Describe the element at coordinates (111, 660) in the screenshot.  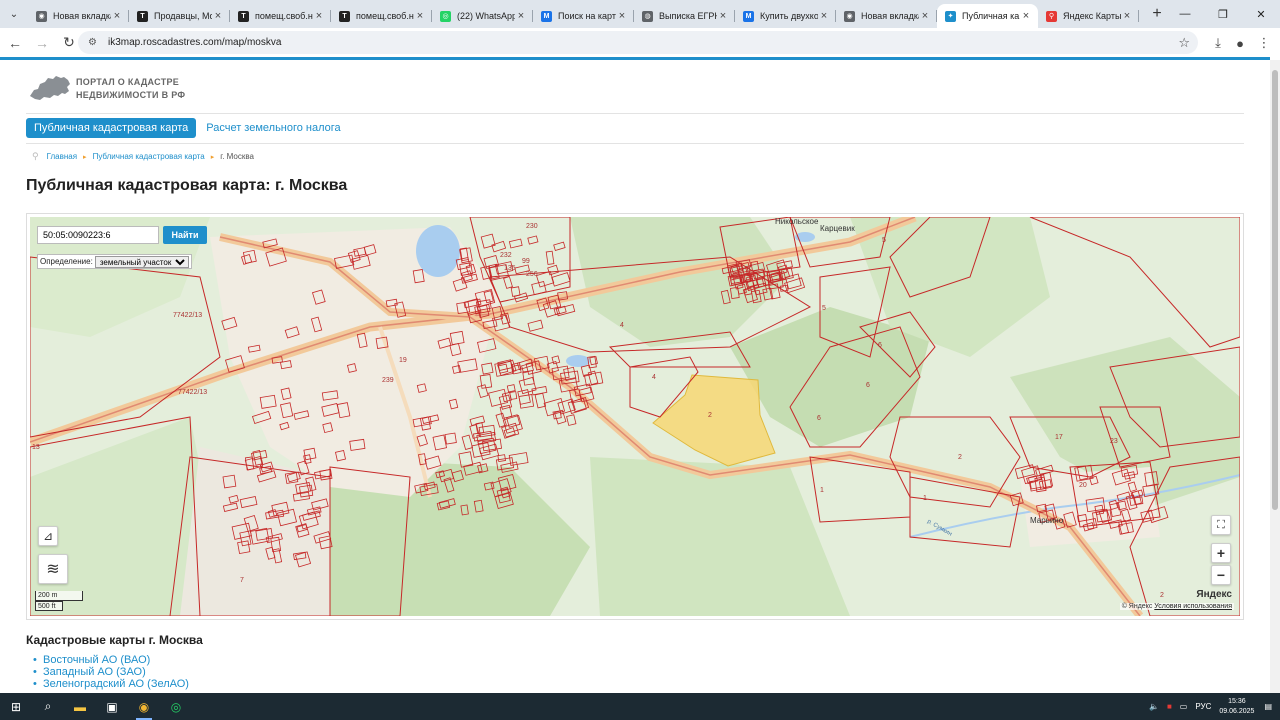
I see `district-link-vao: Восточный АО (ВАО)` at that location.